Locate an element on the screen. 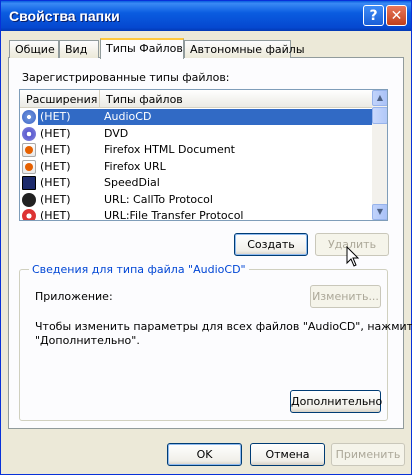  audio-cd-icon is located at coordinates (29, 117).